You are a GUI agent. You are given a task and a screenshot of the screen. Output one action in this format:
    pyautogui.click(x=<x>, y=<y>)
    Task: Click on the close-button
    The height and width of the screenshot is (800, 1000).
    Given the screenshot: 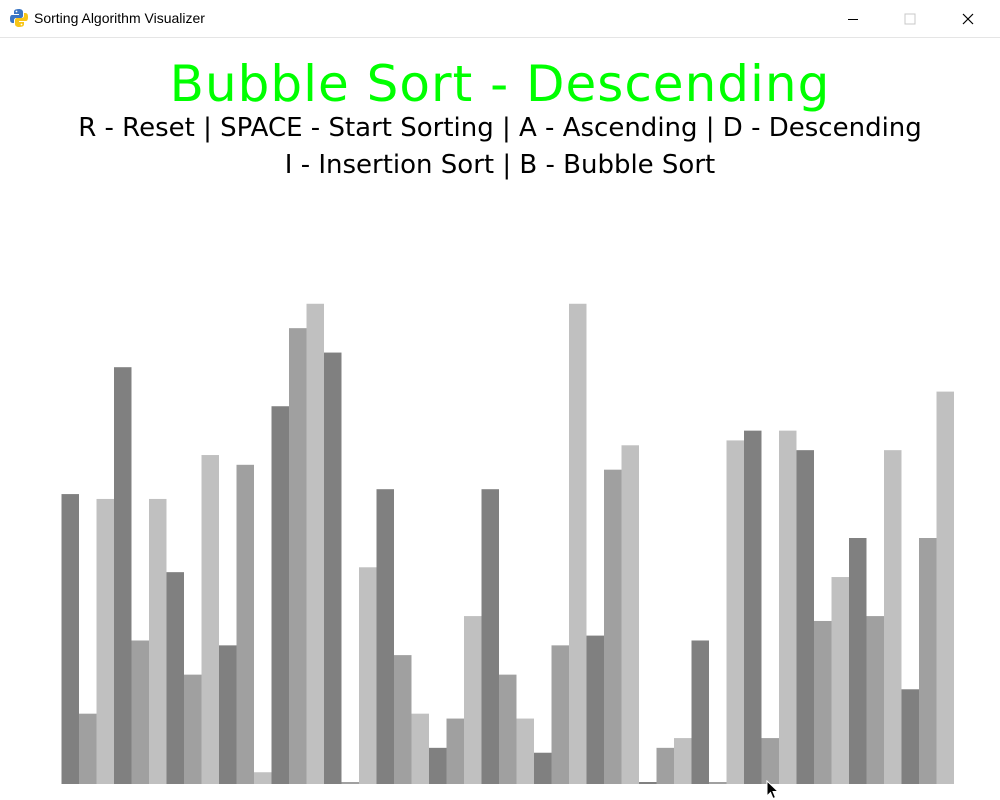 What is the action you would take?
    pyautogui.click(x=968, y=19)
    